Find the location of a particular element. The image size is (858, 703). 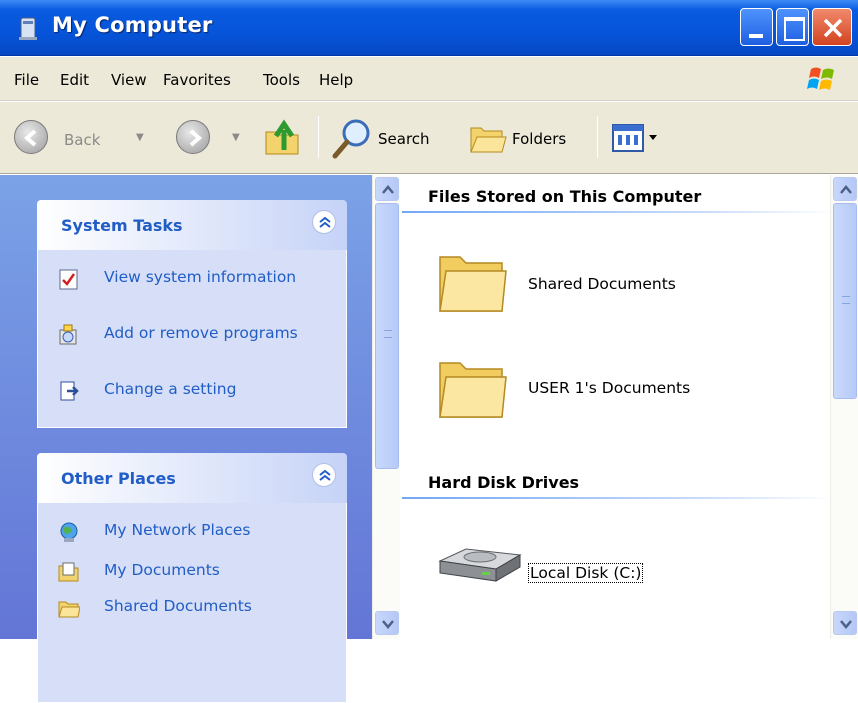

up-folder-button is located at coordinates (284, 140).